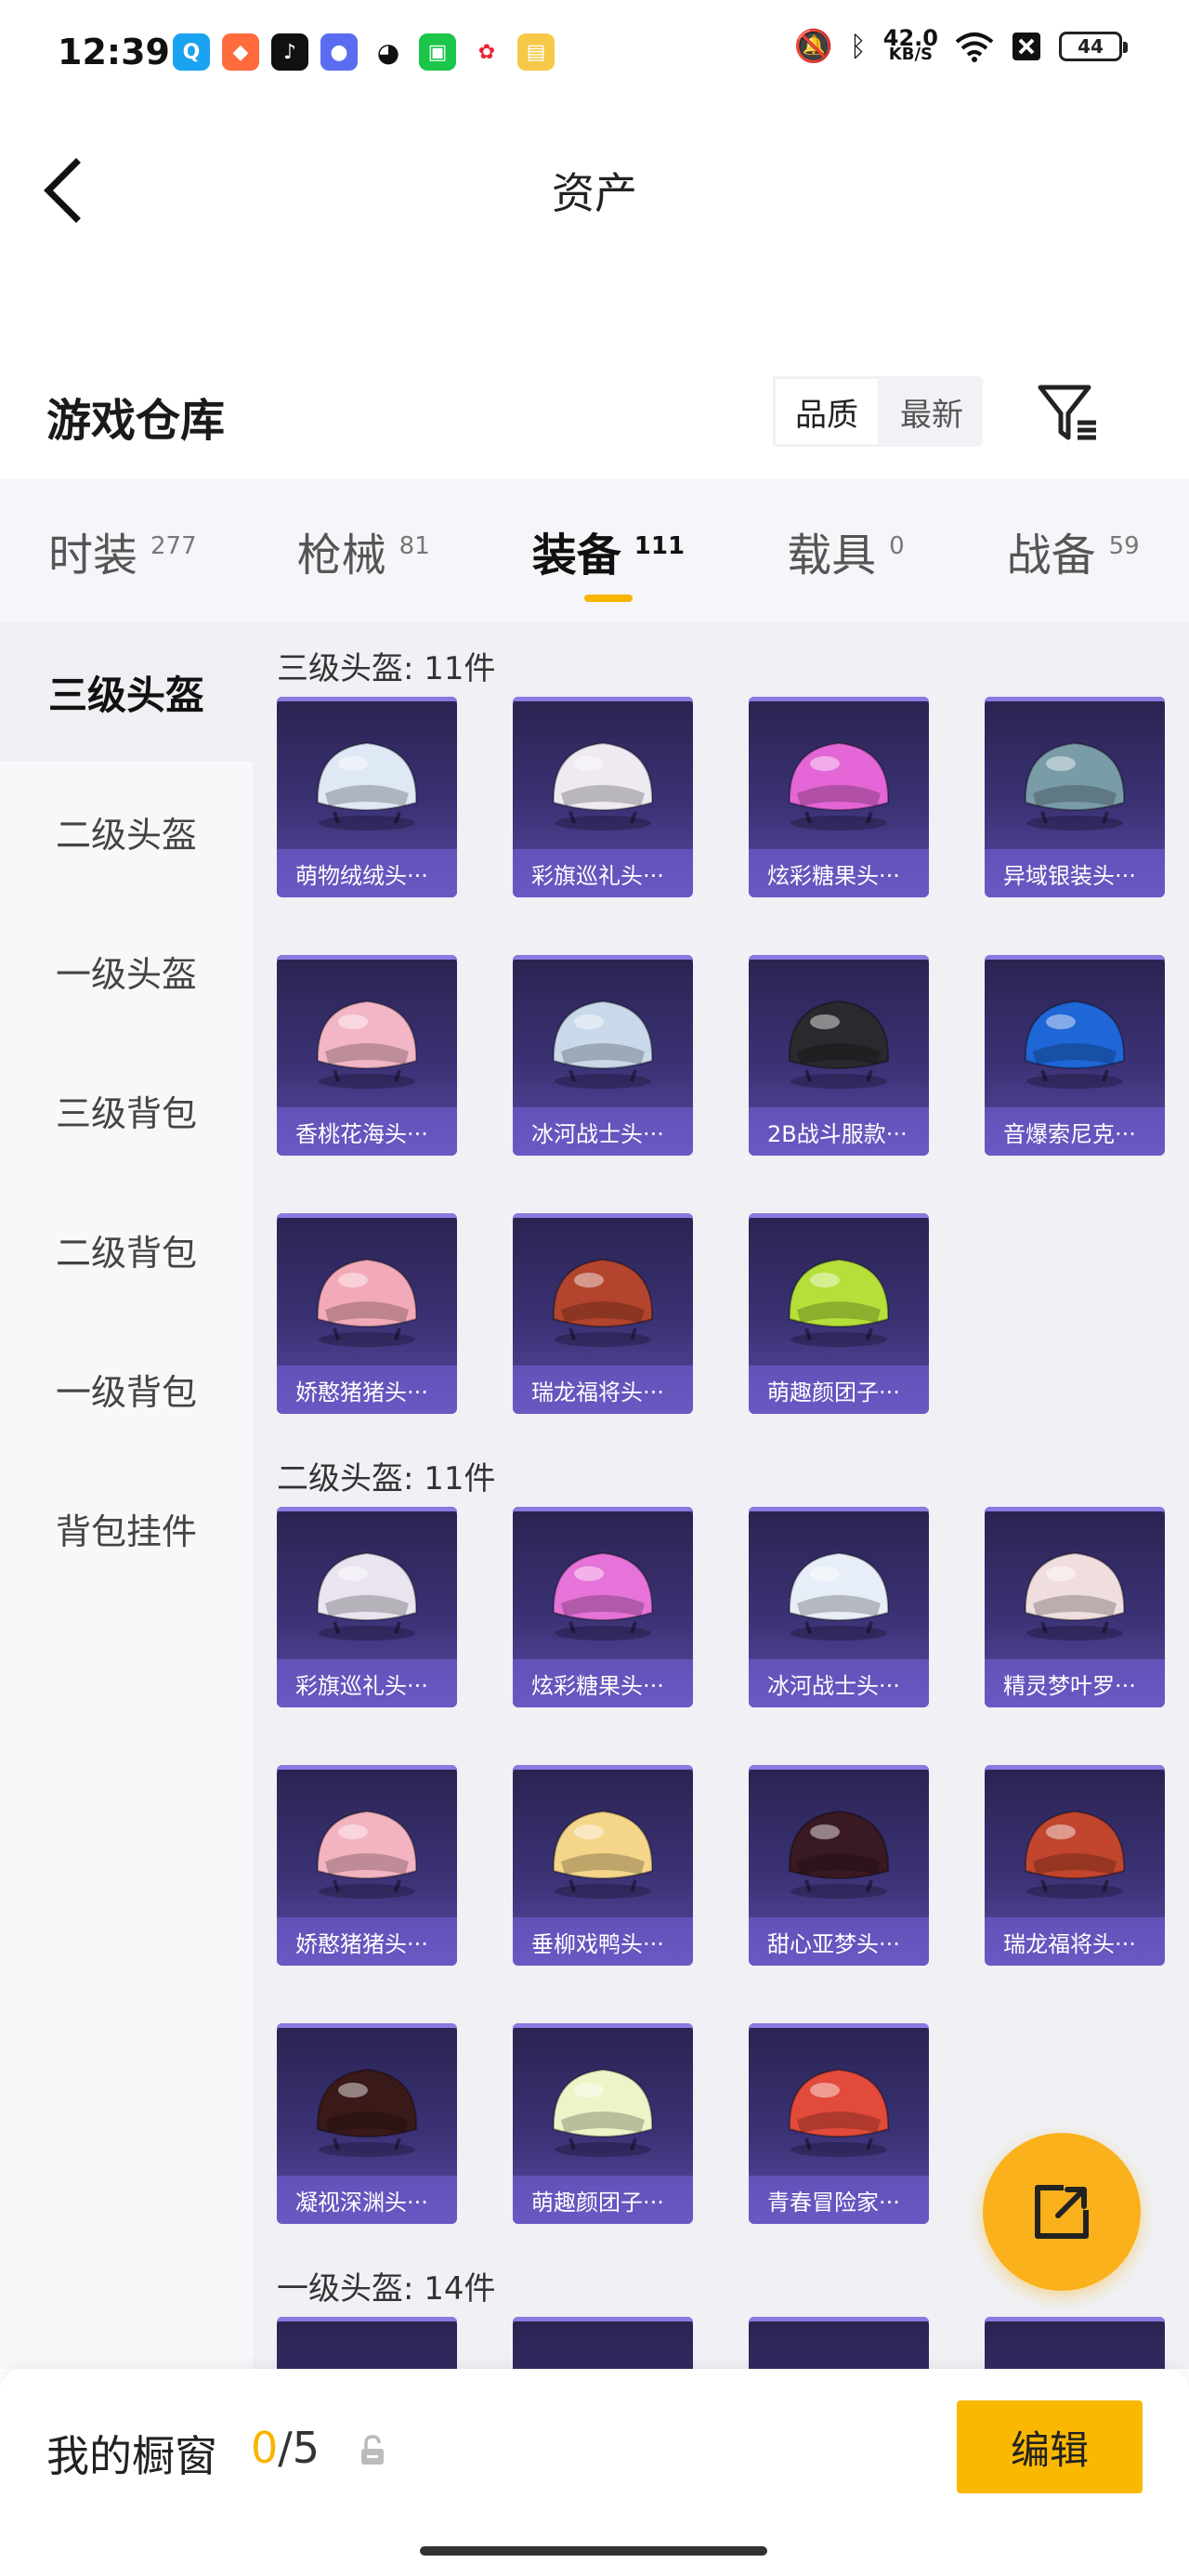  I want to click on item-name: 垂柳戏鸭头···, so click(603, 1941).